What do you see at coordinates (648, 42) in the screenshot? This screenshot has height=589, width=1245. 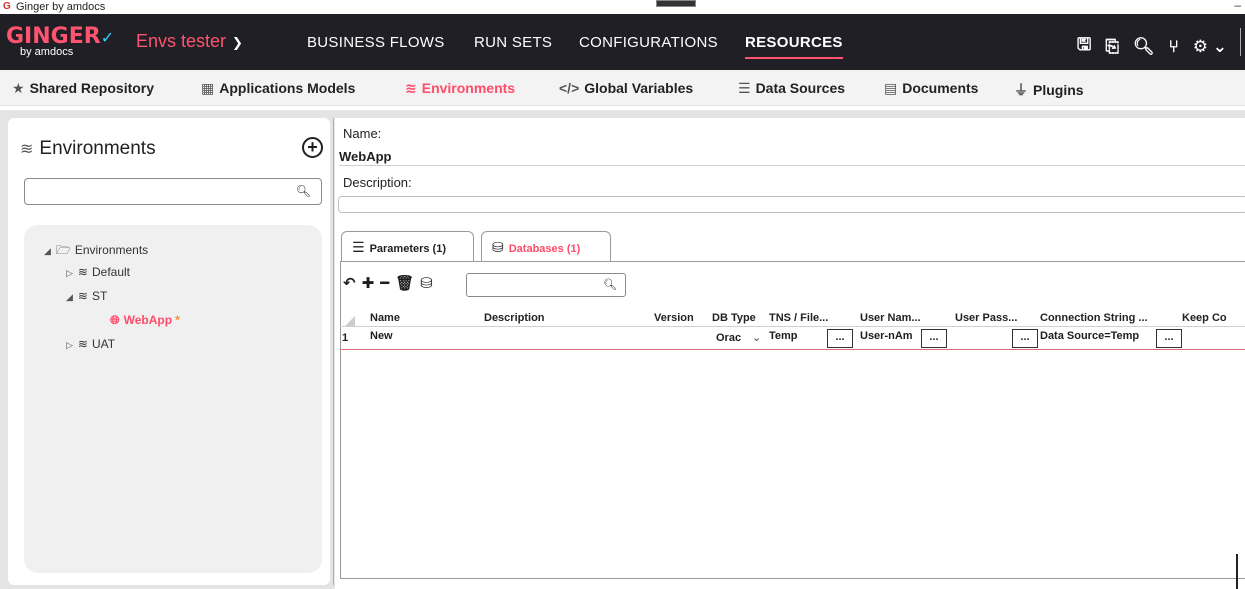 I see `nav-configurations: CONFIGURATIONS` at bounding box center [648, 42].